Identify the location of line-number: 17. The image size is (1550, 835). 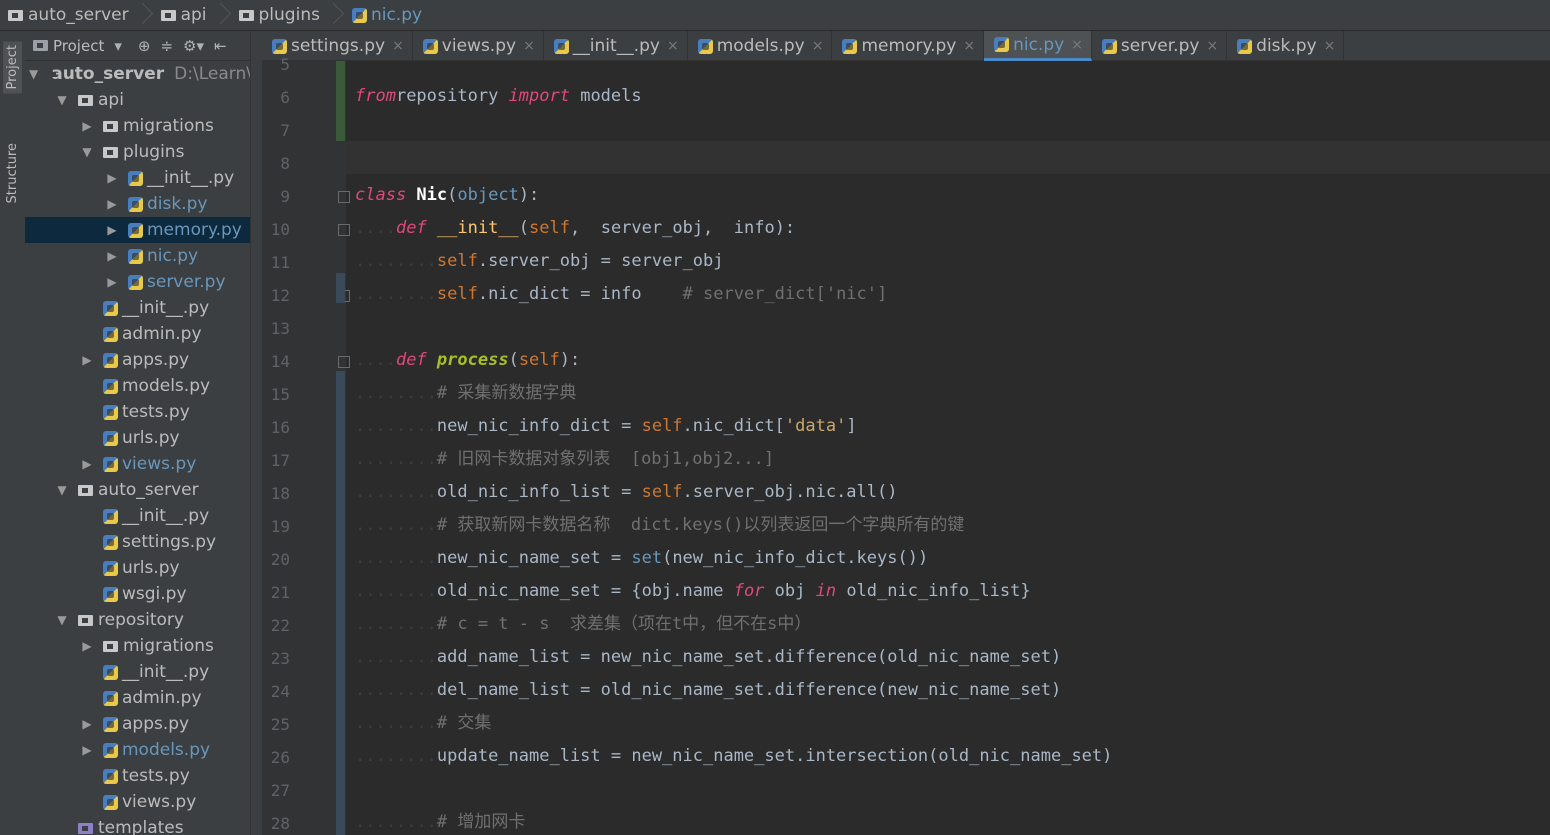
(280, 460).